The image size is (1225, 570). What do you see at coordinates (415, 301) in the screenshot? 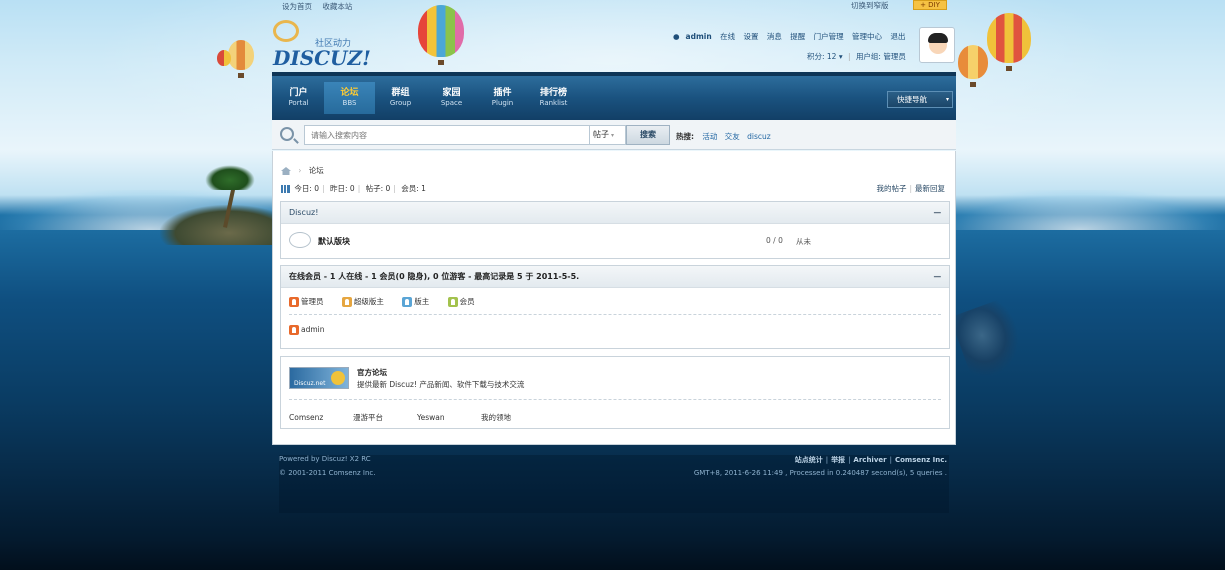
I see `legend-item: 版主` at bounding box center [415, 301].